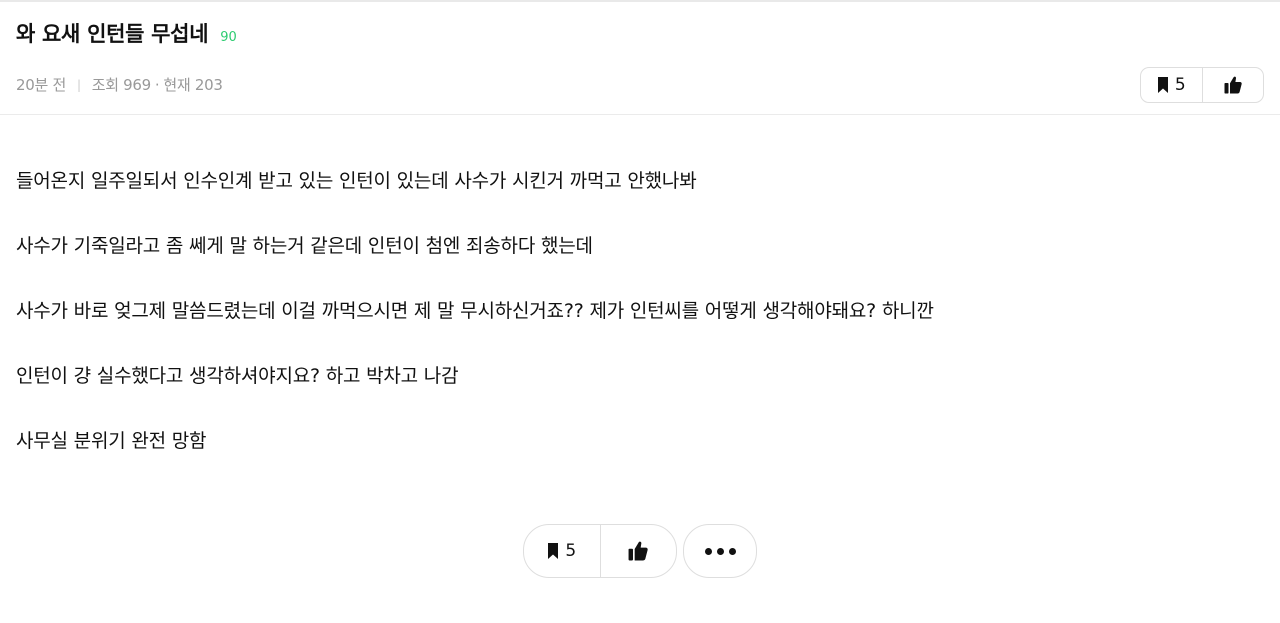 Image resolution: width=1280 pixels, height=623 pixels. I want to click on bottom-action-group: 5, so click(600, 551).